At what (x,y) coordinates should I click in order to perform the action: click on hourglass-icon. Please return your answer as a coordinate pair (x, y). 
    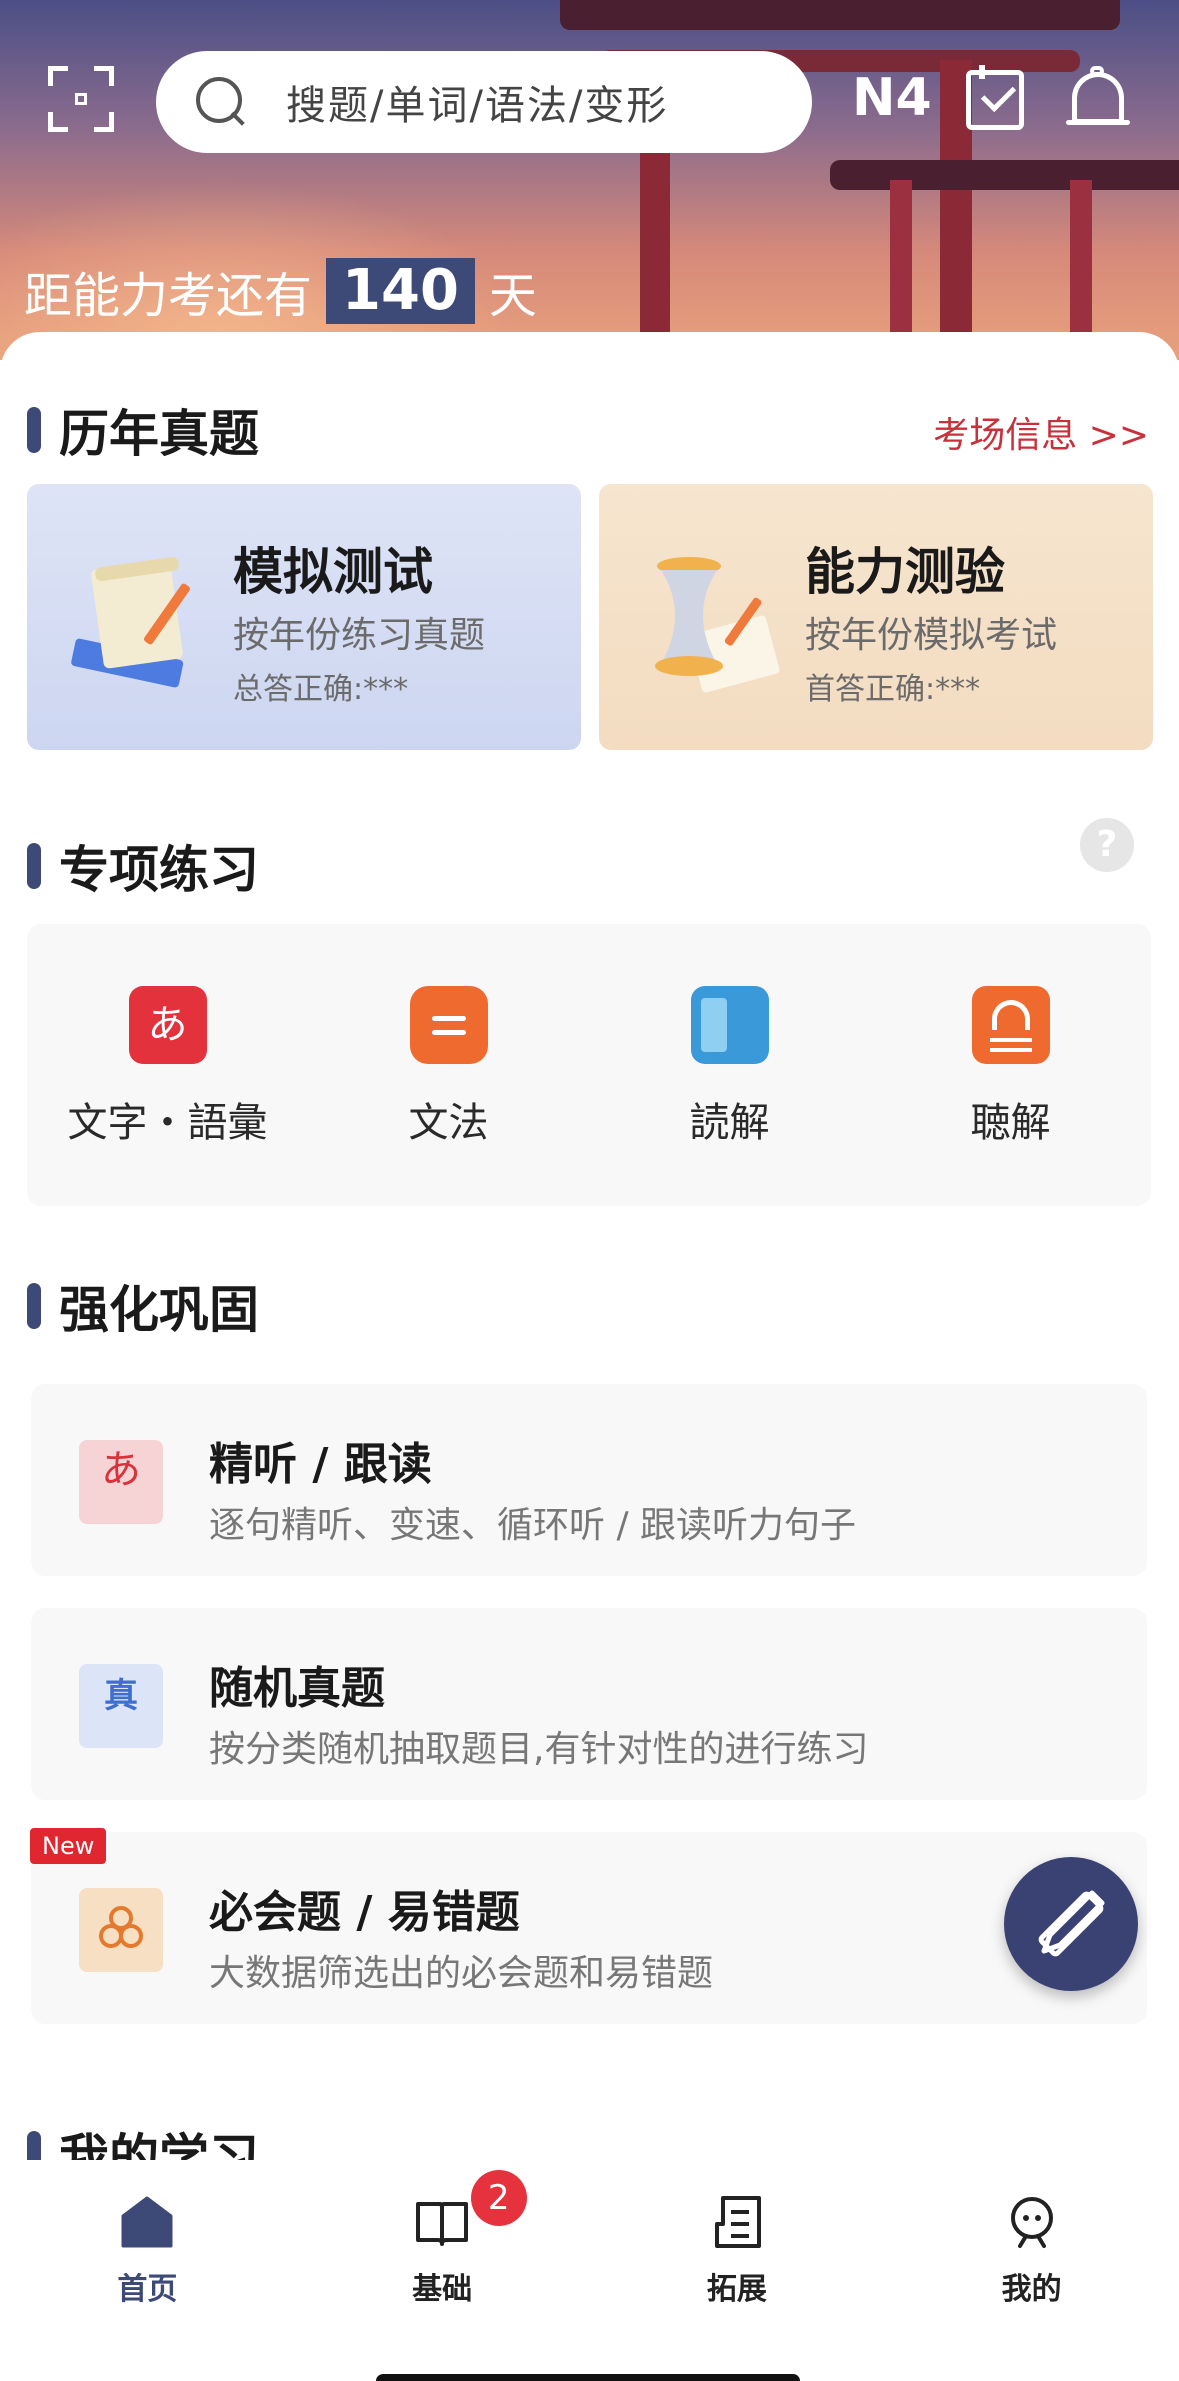
    Looking at the image, I should click on (717, 625).